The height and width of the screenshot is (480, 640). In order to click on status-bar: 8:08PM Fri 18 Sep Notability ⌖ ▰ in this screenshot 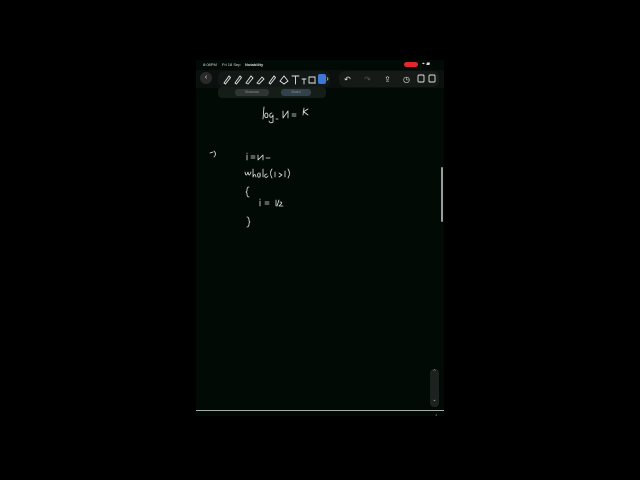, I will do `click(320, 65)`.